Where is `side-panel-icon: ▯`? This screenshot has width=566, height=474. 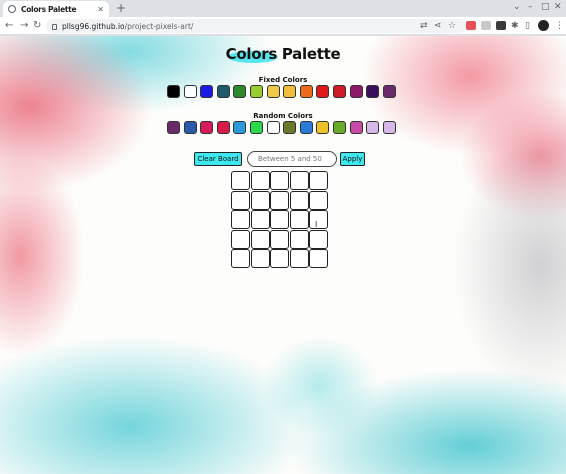 side-panel-icon: ▯ is located at coordinates (527, 26).